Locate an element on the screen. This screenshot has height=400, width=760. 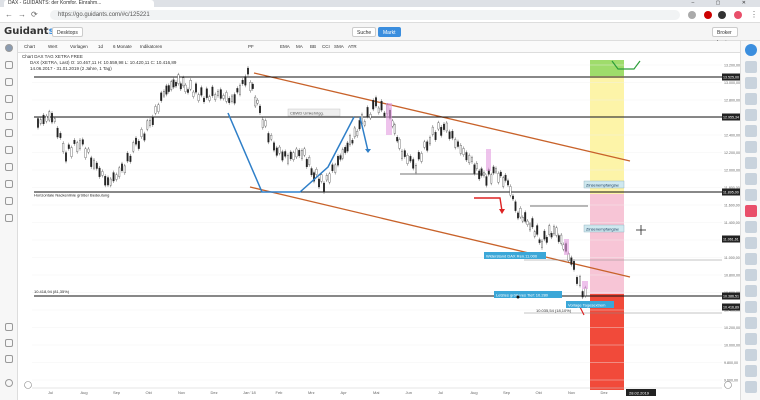
forward-icon: → is located at coordinates (22, 14).